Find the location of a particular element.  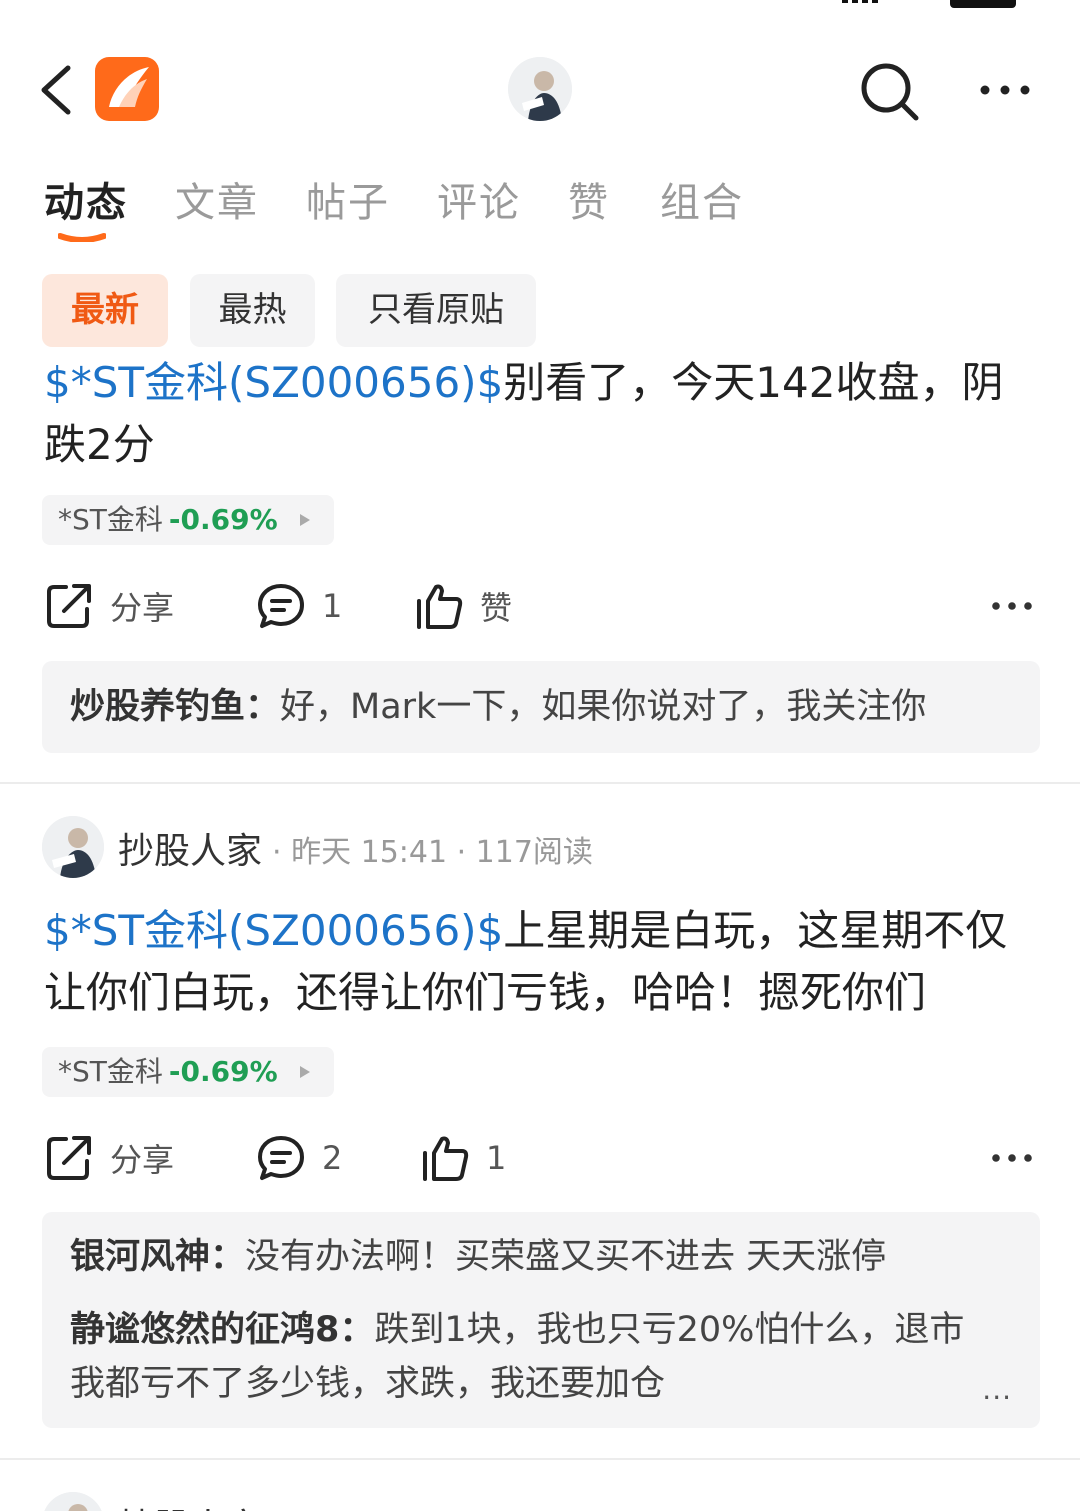

more-button is located at coordinates (1005, 90).